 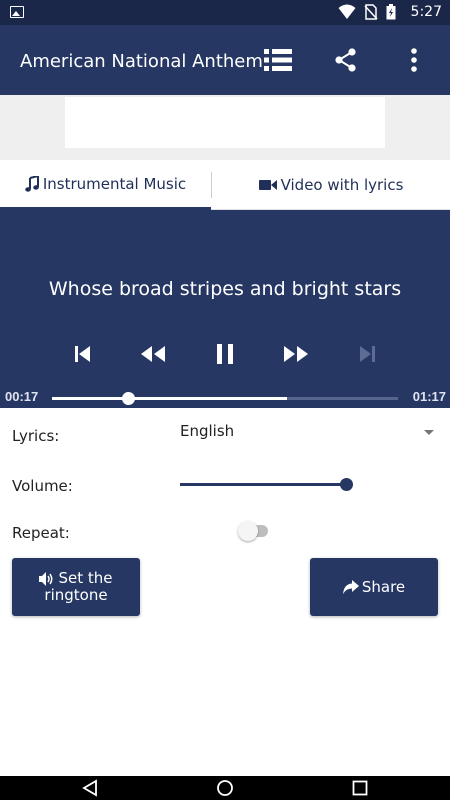 What do you see at coordinates (225, 289) in the screenshot?
I see `current-lyric-line: Whose broad stripes and bright stars` at bounding box center [225, 289].